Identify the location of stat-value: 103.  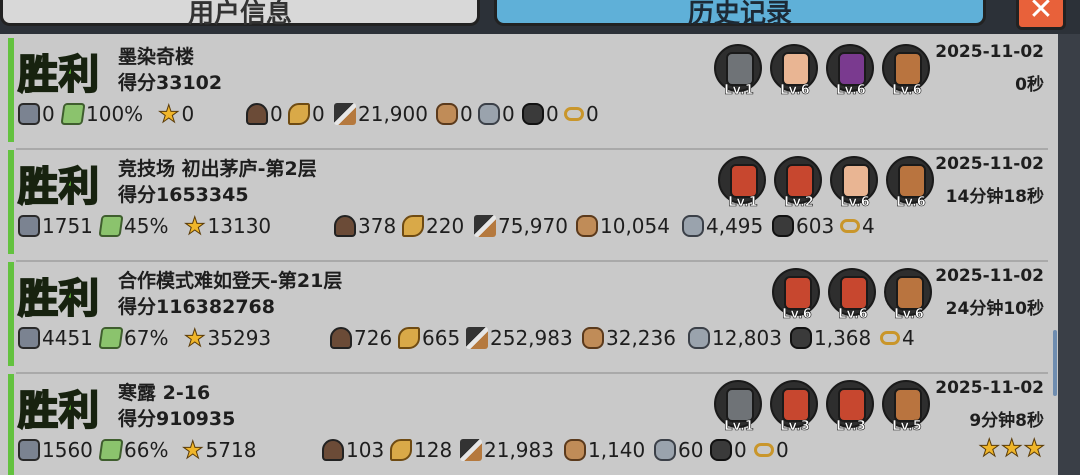
(365, 450).